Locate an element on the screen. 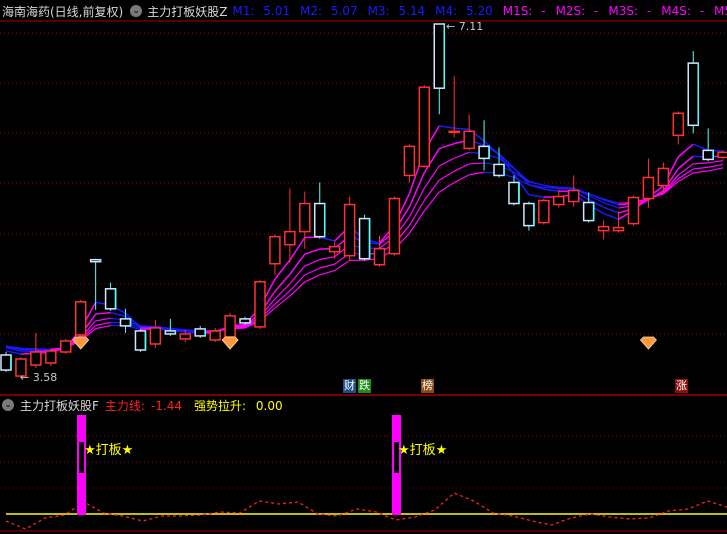  strong-rise-value: 强势拉升: 0.00 is located at coordinates (238, 405).